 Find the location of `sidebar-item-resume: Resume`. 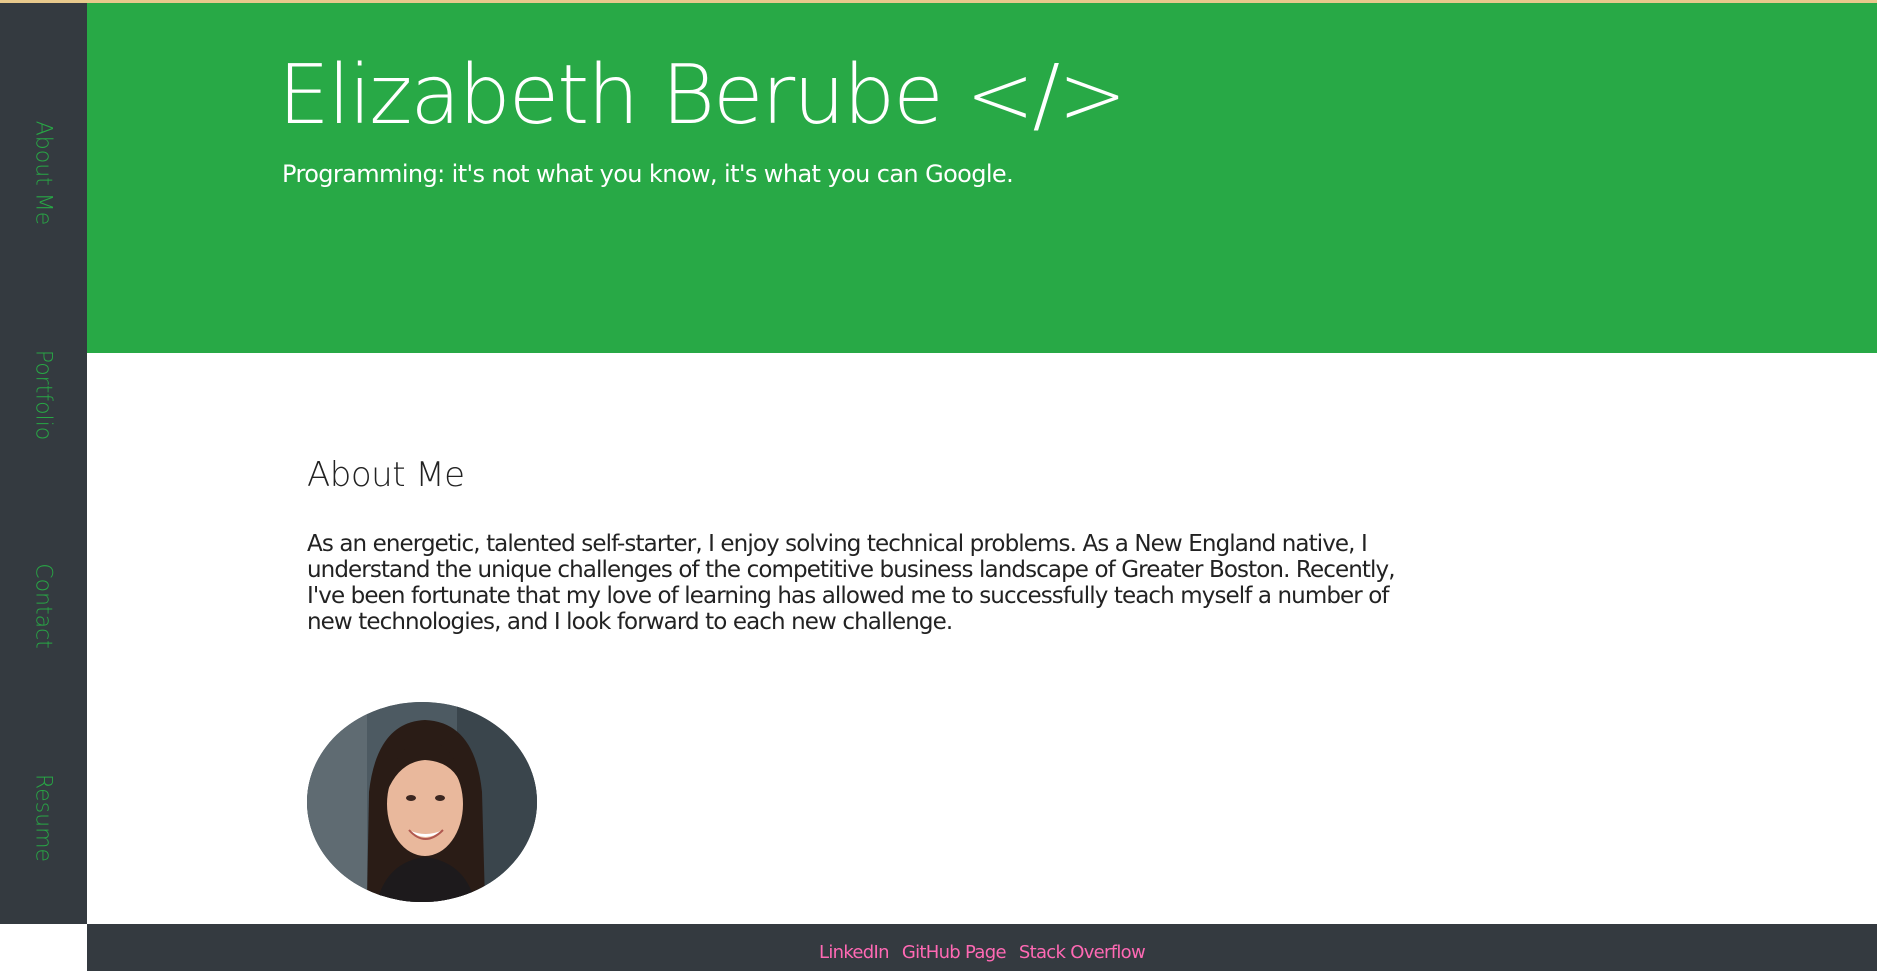

sidebar-item-resume: Resume is located at coordinates (43, 818).